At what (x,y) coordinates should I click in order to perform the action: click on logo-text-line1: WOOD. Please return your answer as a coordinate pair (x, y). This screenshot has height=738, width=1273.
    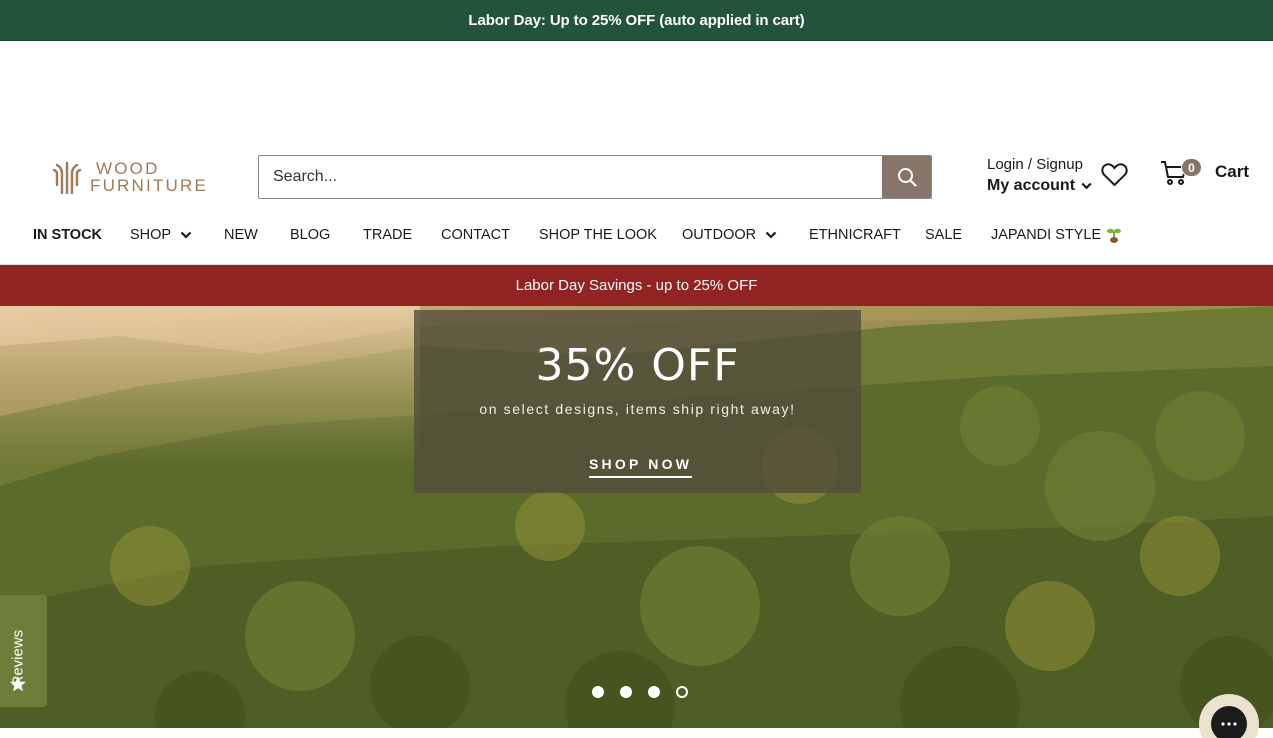
    Looking at the image, I should click on (128, 168).